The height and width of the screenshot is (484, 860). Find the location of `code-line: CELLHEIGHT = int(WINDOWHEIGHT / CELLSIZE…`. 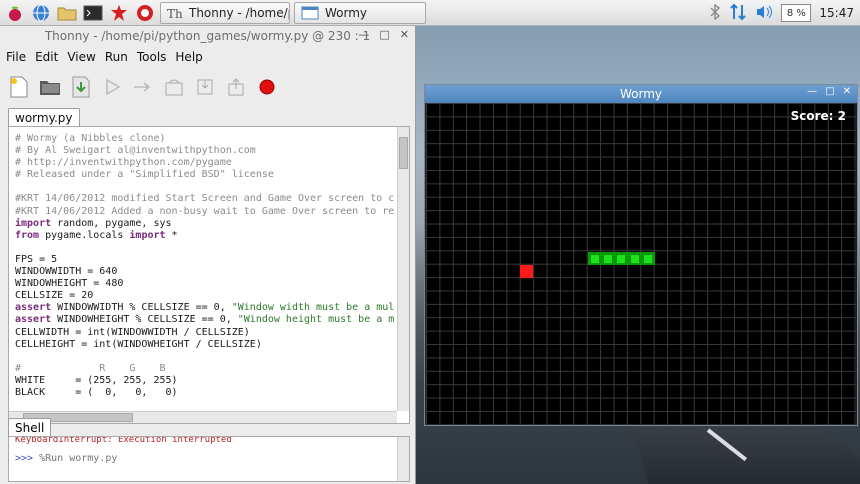

code-line: CELLHEIGHT = int(WINDOWHEIGHT / CELLSIZE… is located at coordinates (138, 344).